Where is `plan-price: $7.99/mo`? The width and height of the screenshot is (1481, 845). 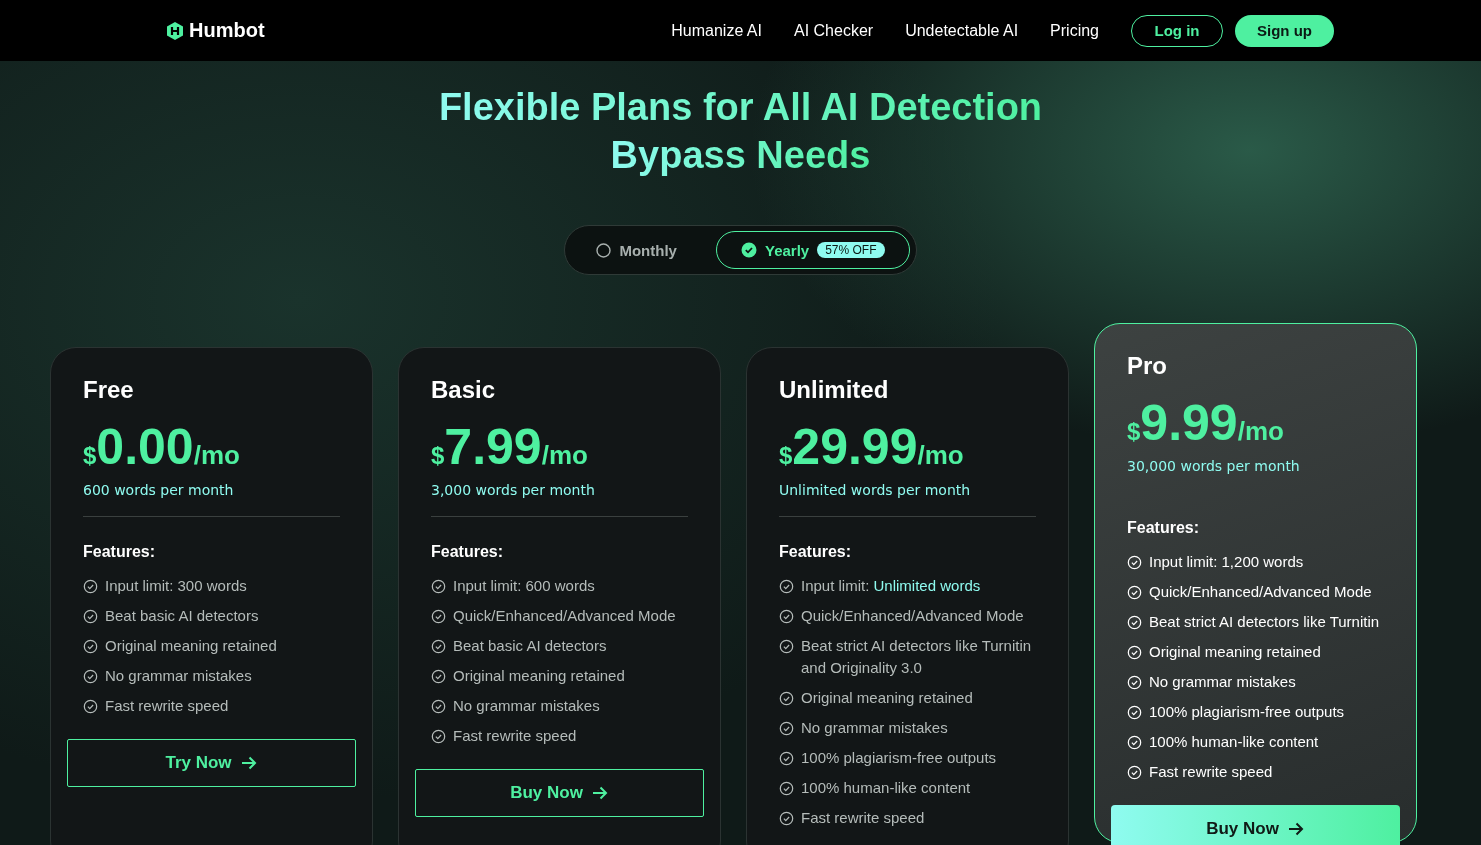
plan-price: $7.99/mo is located at coordinates (509, 447).